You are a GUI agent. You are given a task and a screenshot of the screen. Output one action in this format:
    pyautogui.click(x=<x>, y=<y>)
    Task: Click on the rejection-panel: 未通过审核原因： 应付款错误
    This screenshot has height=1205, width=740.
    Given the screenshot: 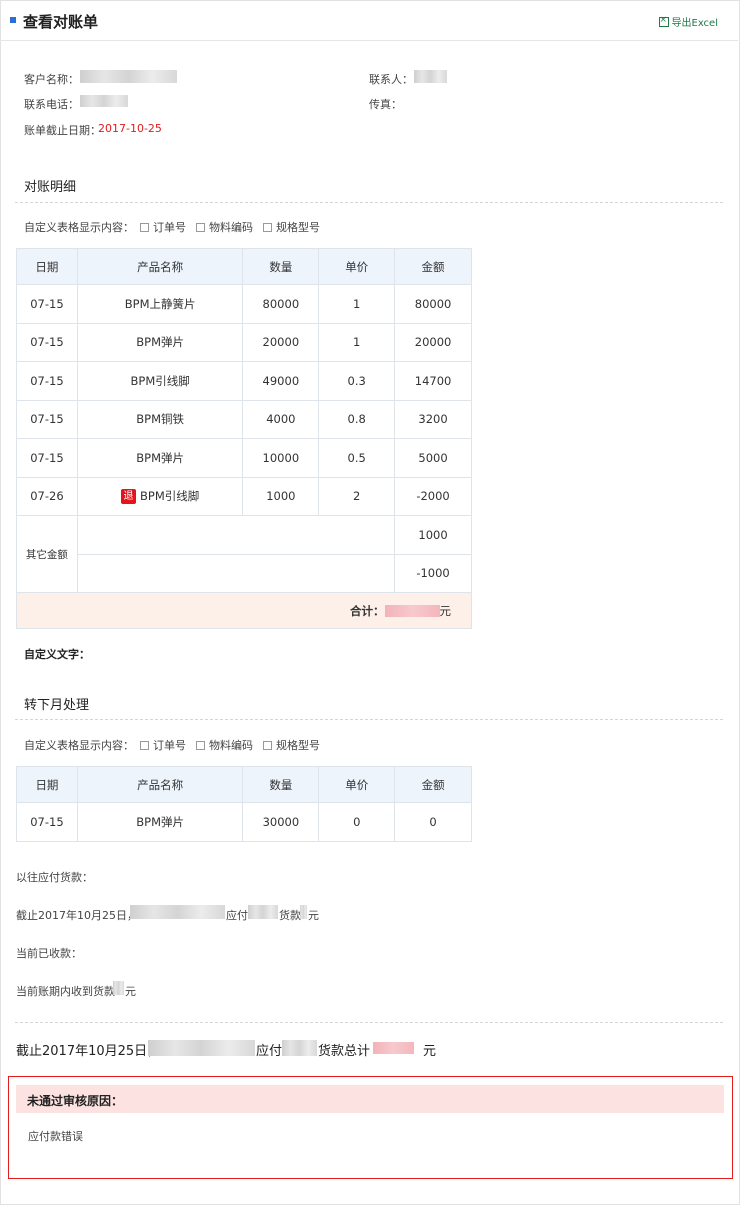 What is the action you would take?
    pyautogui.click(x=370, y=1127)
    